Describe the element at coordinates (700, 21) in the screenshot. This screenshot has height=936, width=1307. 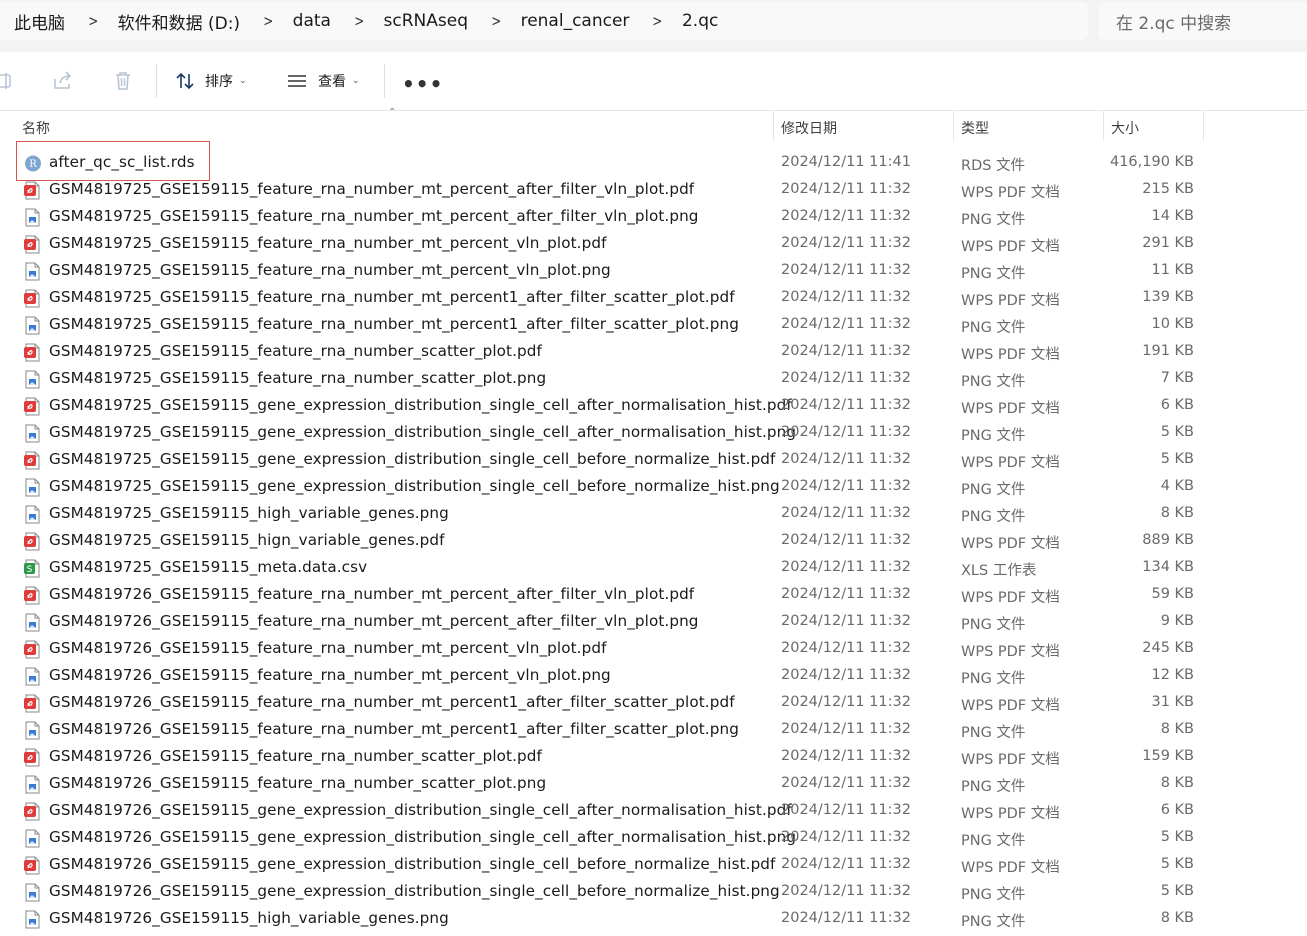
I see `breadcrumb-item: 2.qc` at that location.